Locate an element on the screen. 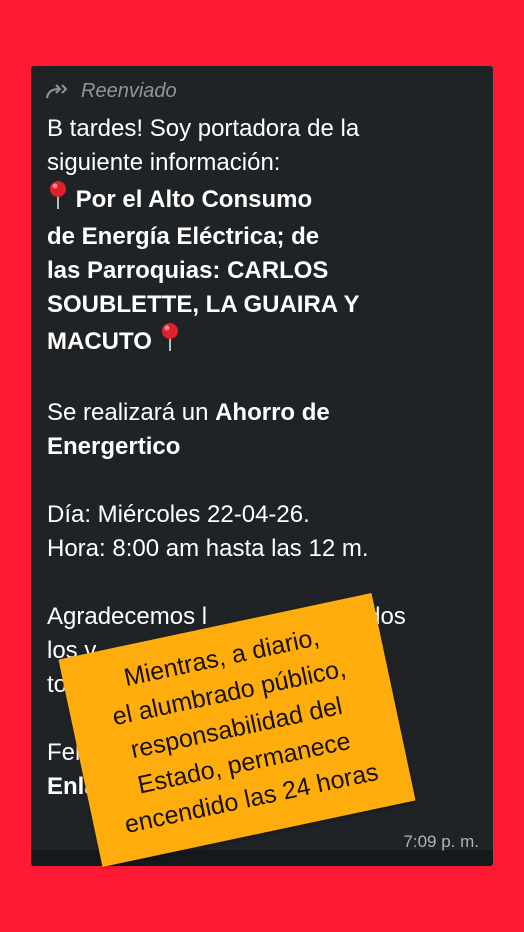 The height and width of the screenshot is (932, 524). message-line: MACUTO is located at coordinates (263, 342).